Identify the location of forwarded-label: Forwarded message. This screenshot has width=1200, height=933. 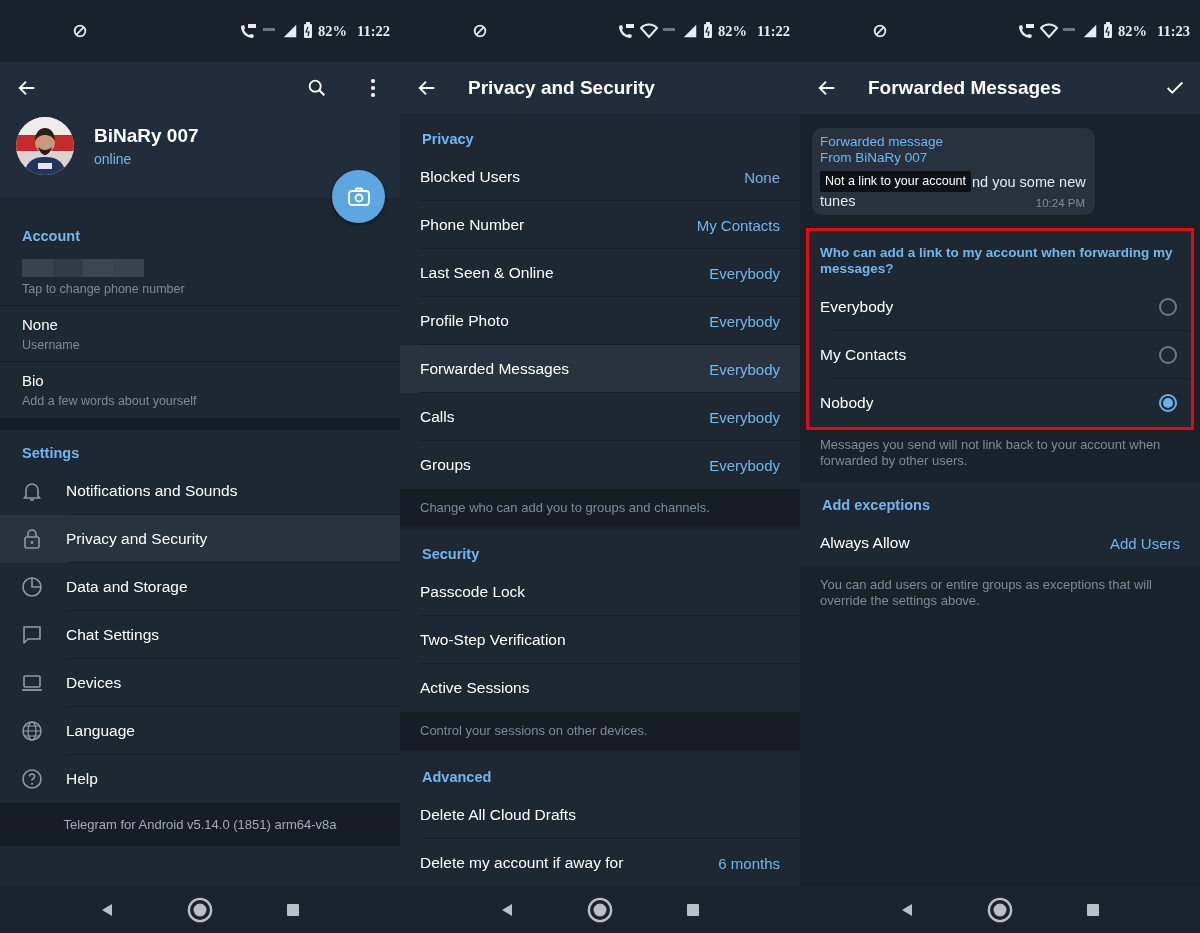
(882, 142).